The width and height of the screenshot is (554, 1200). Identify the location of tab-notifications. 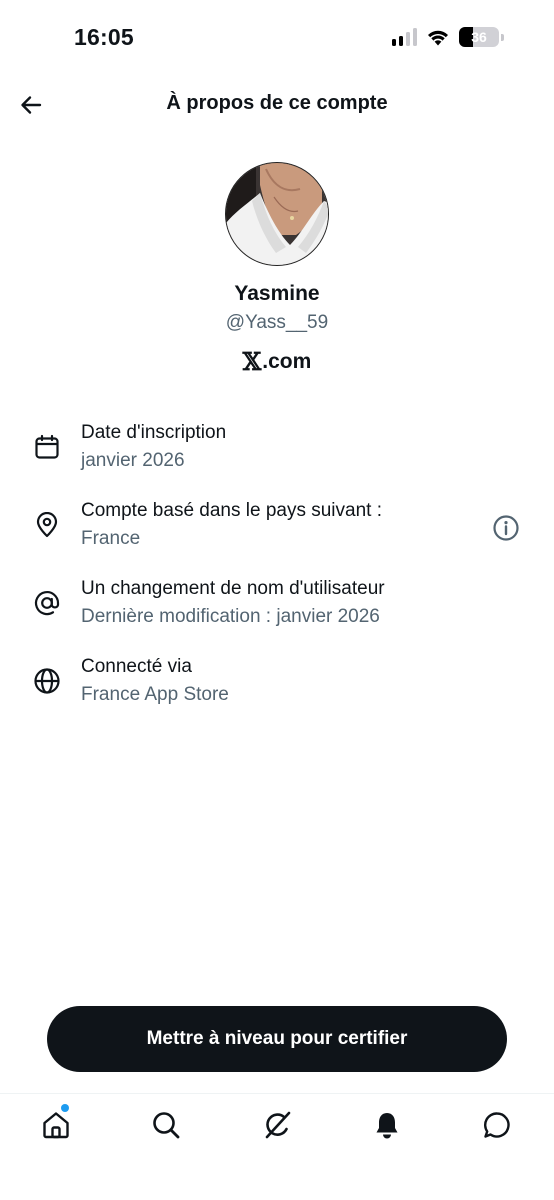
(387, 1125).